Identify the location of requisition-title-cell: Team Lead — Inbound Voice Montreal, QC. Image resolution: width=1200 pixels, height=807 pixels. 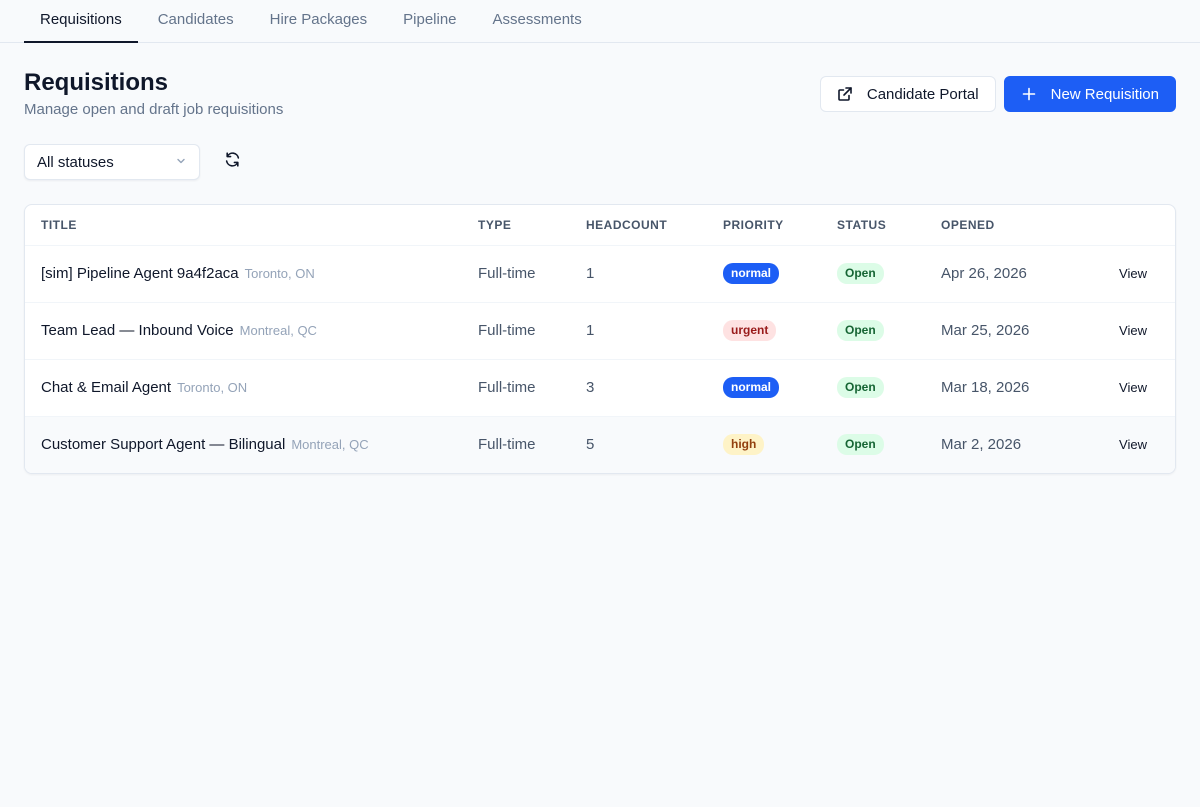
(243, 331).